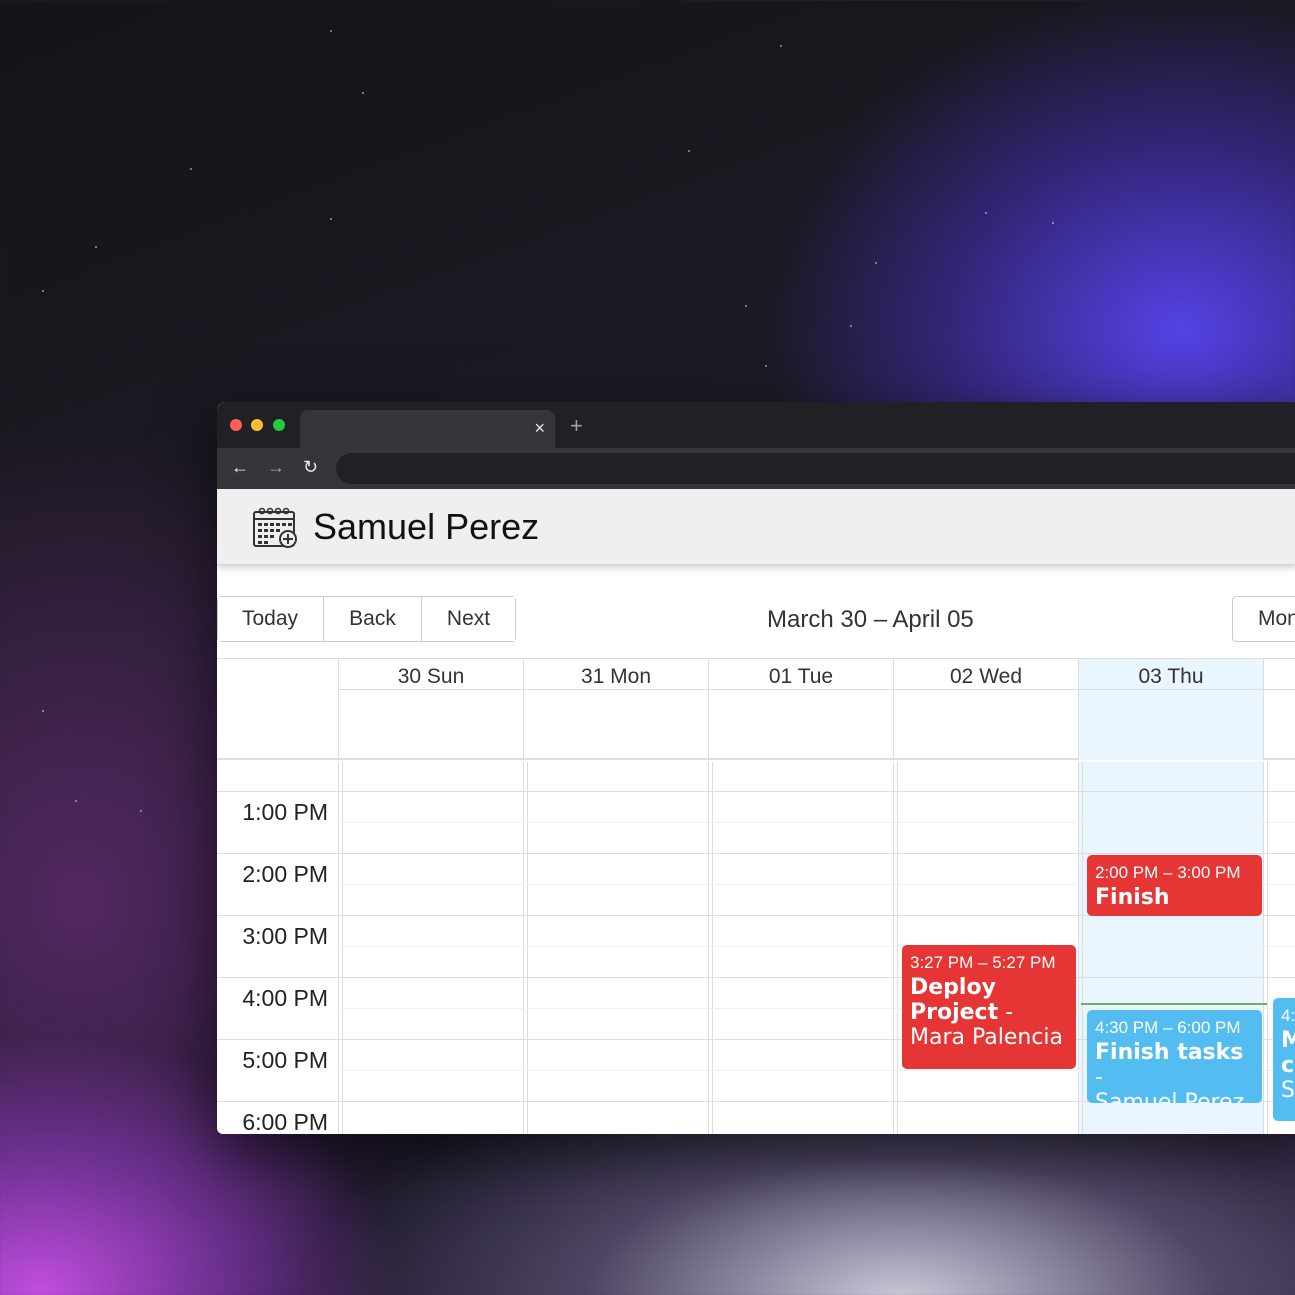 The width and height of the screenshot is (1295, 1295). Describe the element at coordinates (285, 812) in the screenshot. I see `time-label: 1:00 PM` at that location.